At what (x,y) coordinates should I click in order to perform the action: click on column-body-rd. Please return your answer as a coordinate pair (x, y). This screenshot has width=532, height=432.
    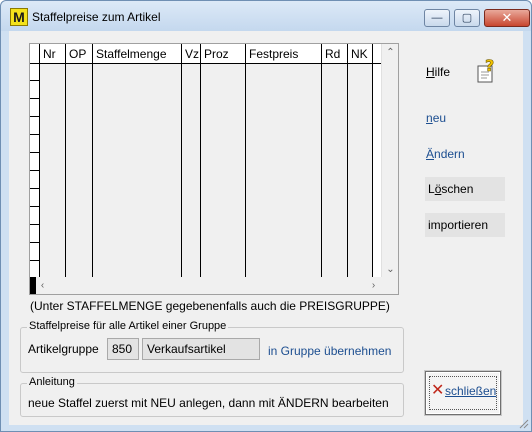
    Looking at the image, I should click on (335, 171).